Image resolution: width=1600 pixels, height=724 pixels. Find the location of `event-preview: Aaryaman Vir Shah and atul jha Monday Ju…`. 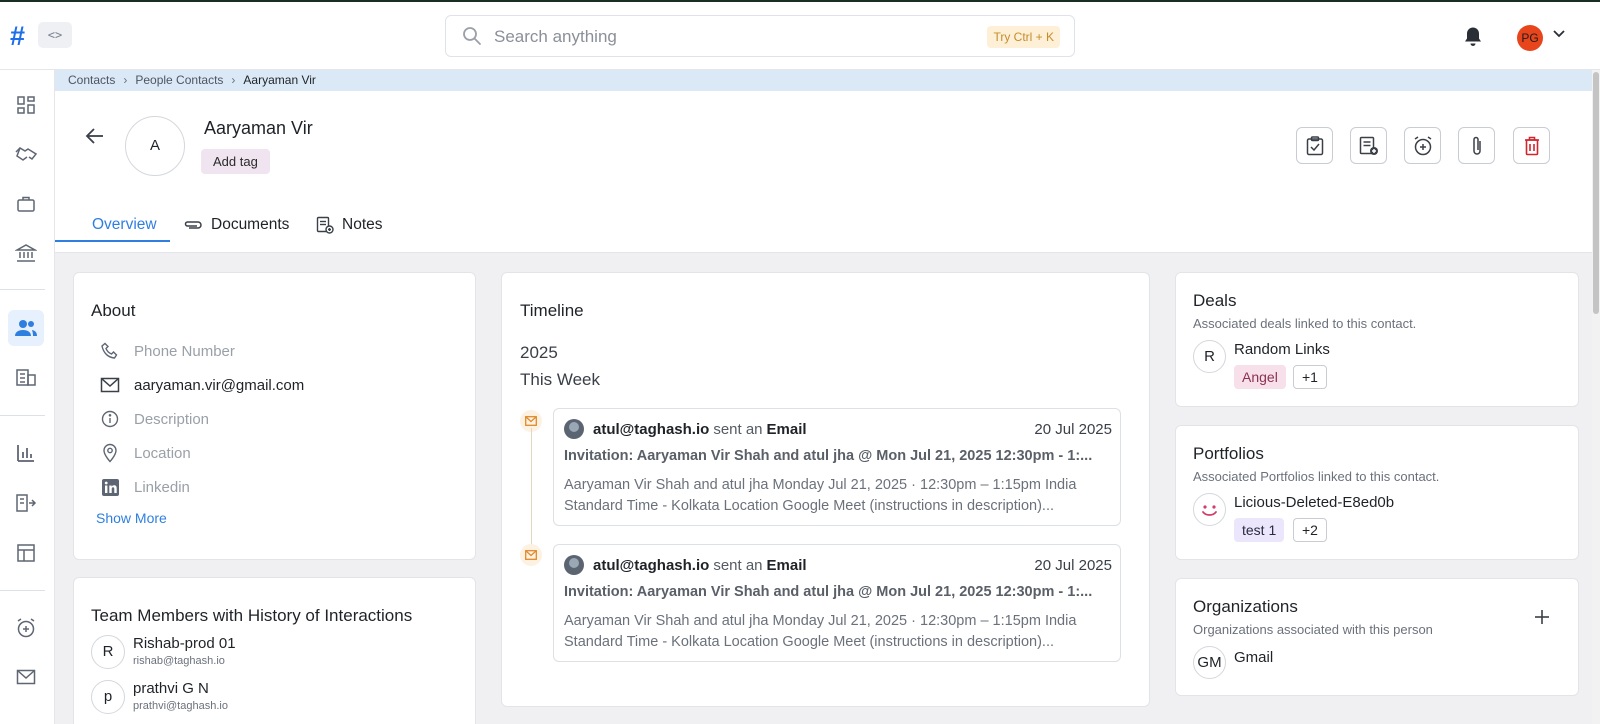

event-preview: Aaryaman Vir Shah and atul jha Monday Ju… is located at coordinates (820, 495).